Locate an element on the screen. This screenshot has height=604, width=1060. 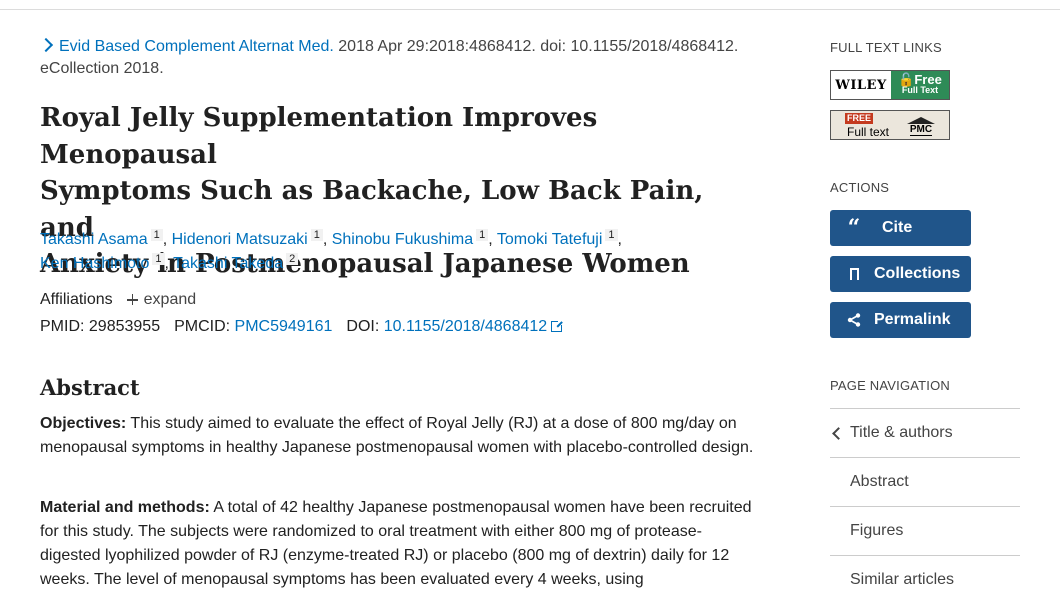
pmc-free-full-text-link: FREE Full text PMC is located at coordinates (890, 125).